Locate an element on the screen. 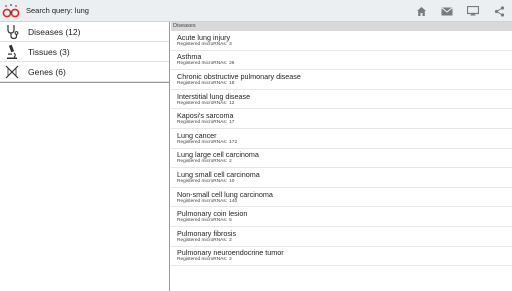 The width and height of the screenshot is (512, 291). microrna-count: Registered microRNAs: 140 is located at coordinates (207, 201).